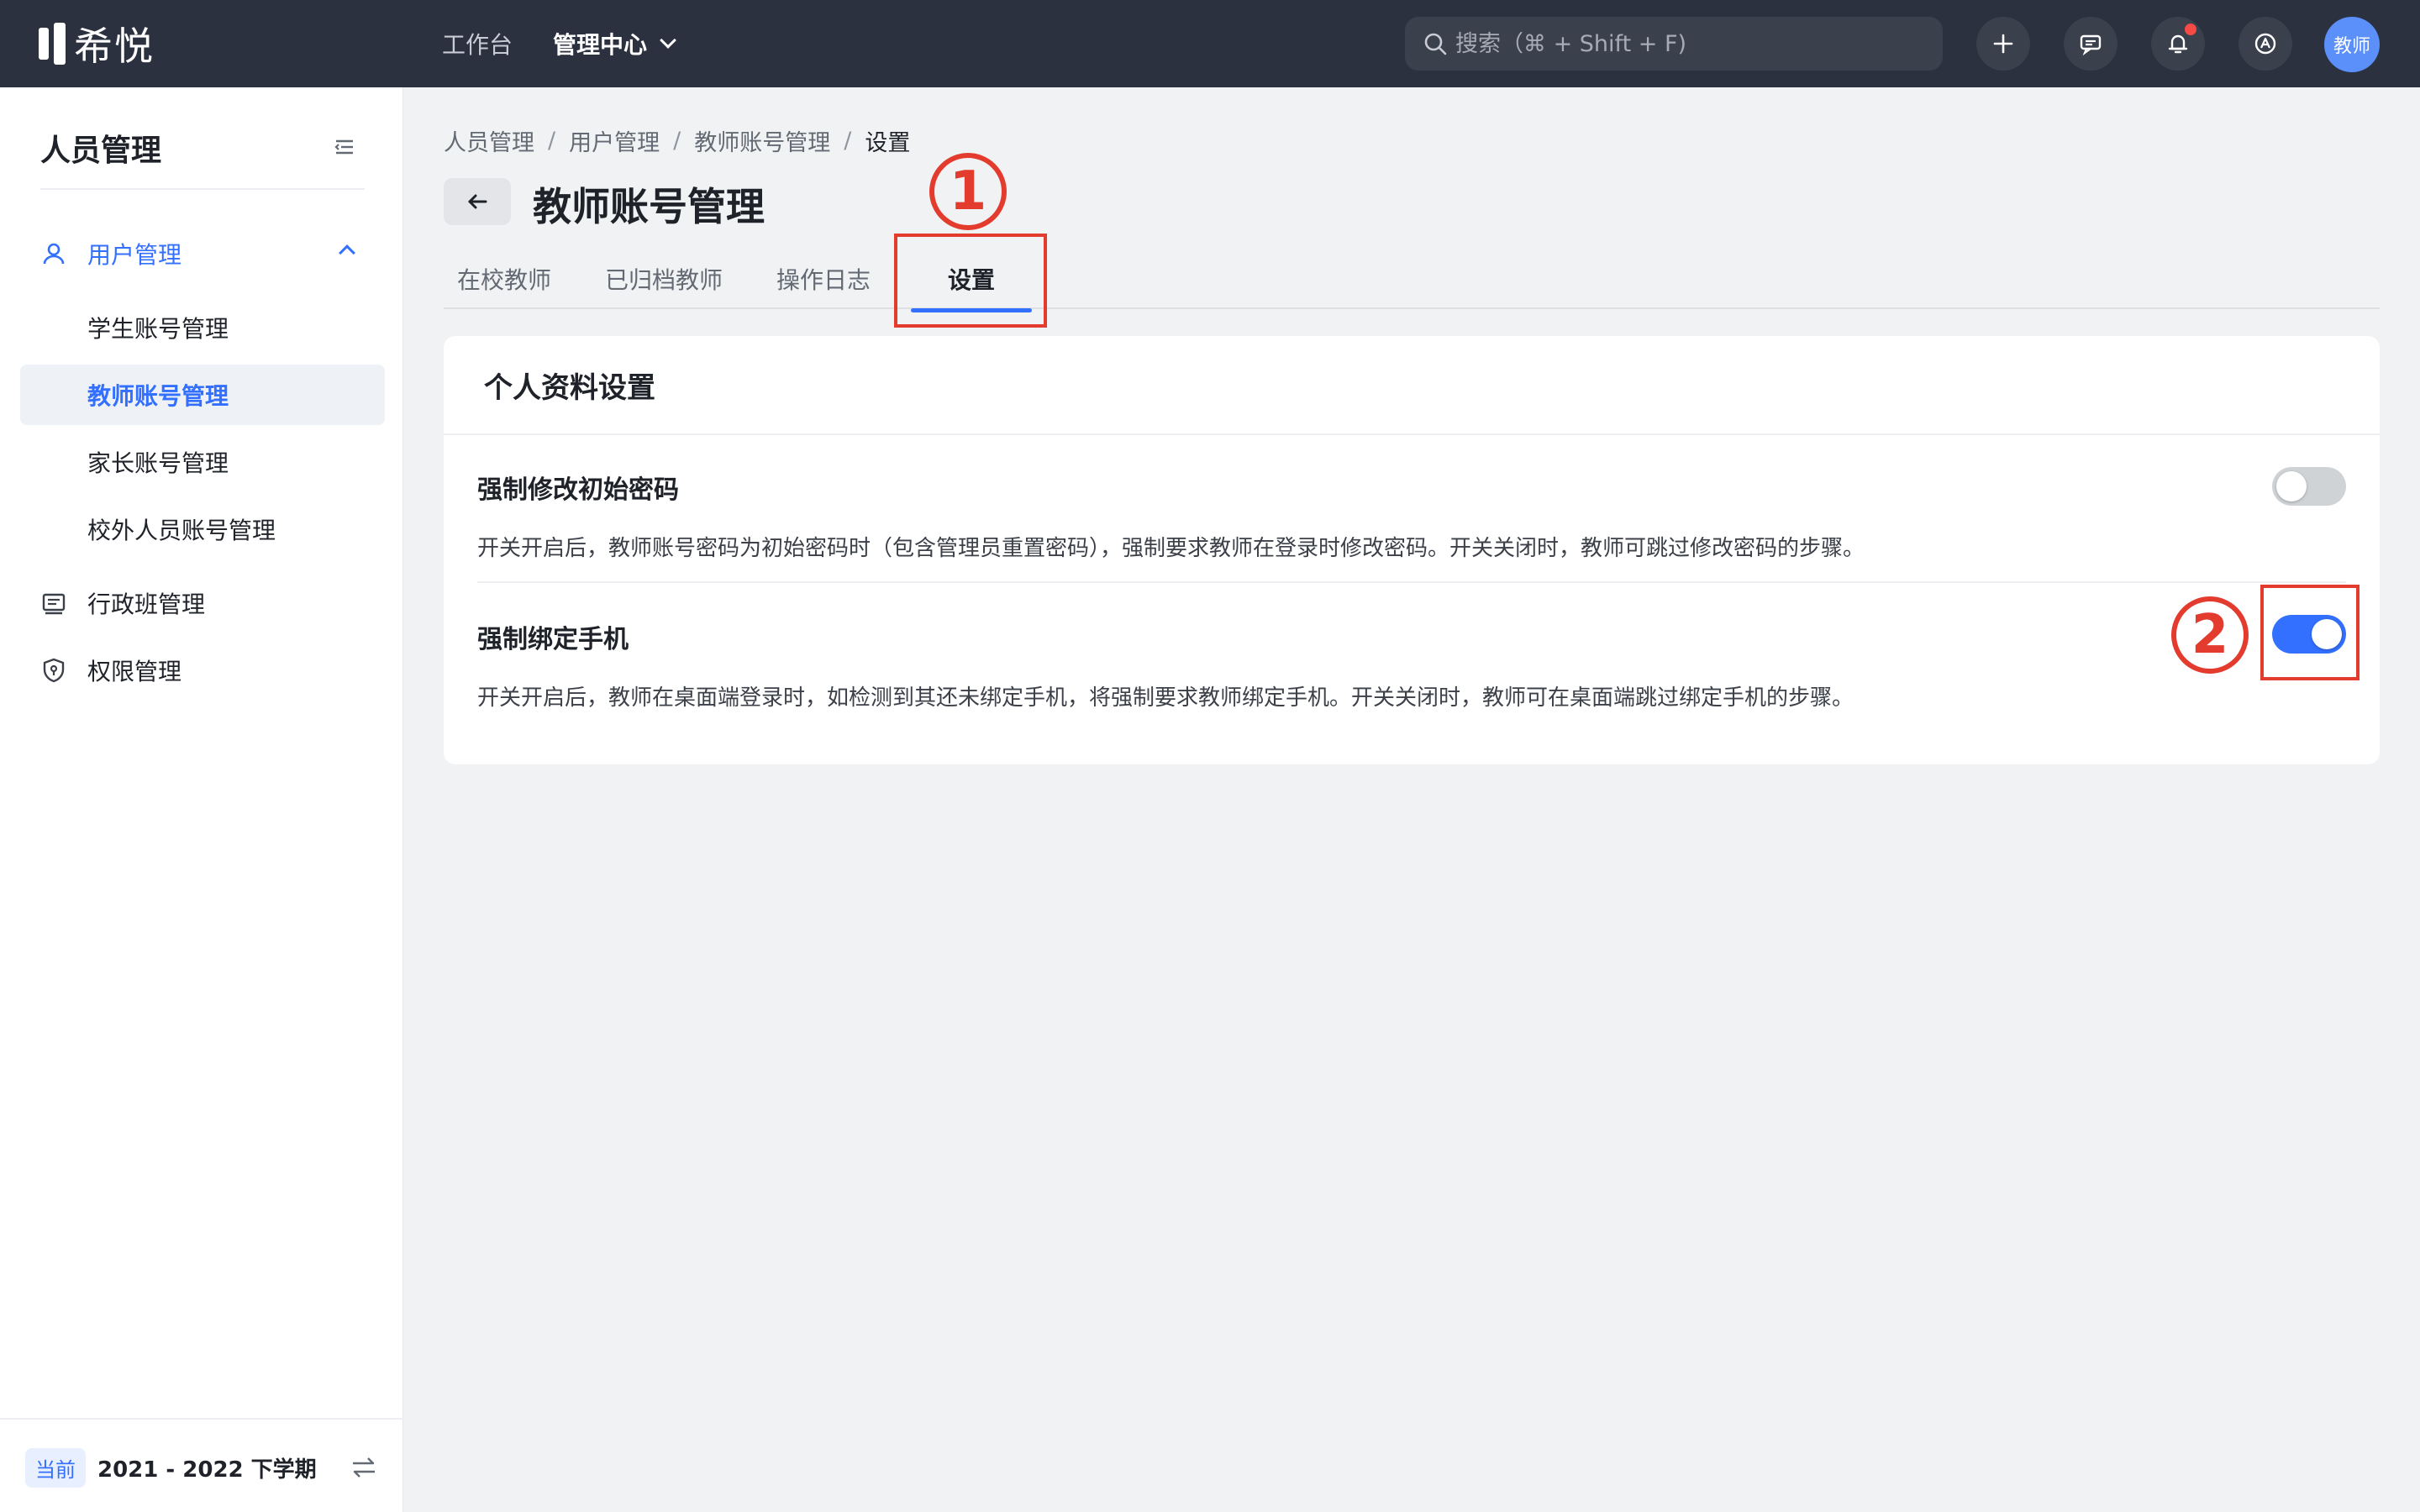 Image resolution: width=2420 pixels, height=1512 pixels. Describe the element at coordinates (1411, 582) in the screenshot. I see `row-divider` at that location.